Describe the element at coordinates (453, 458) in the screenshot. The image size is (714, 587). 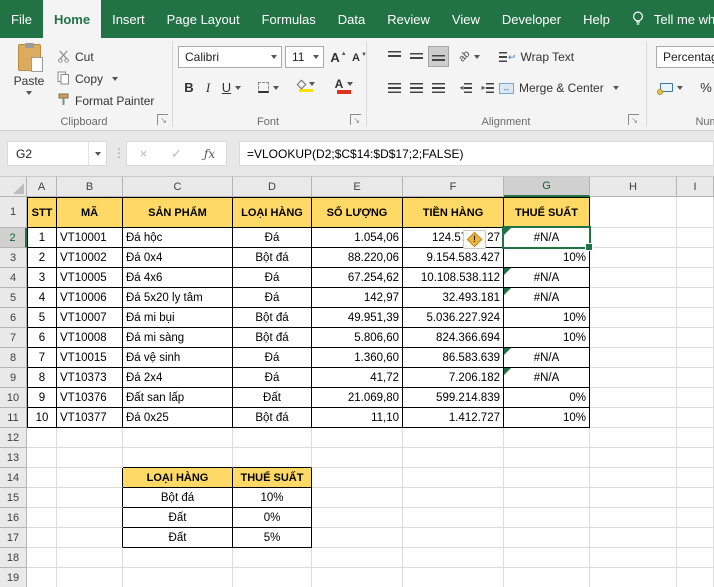
I see `cell-F13` at that location.